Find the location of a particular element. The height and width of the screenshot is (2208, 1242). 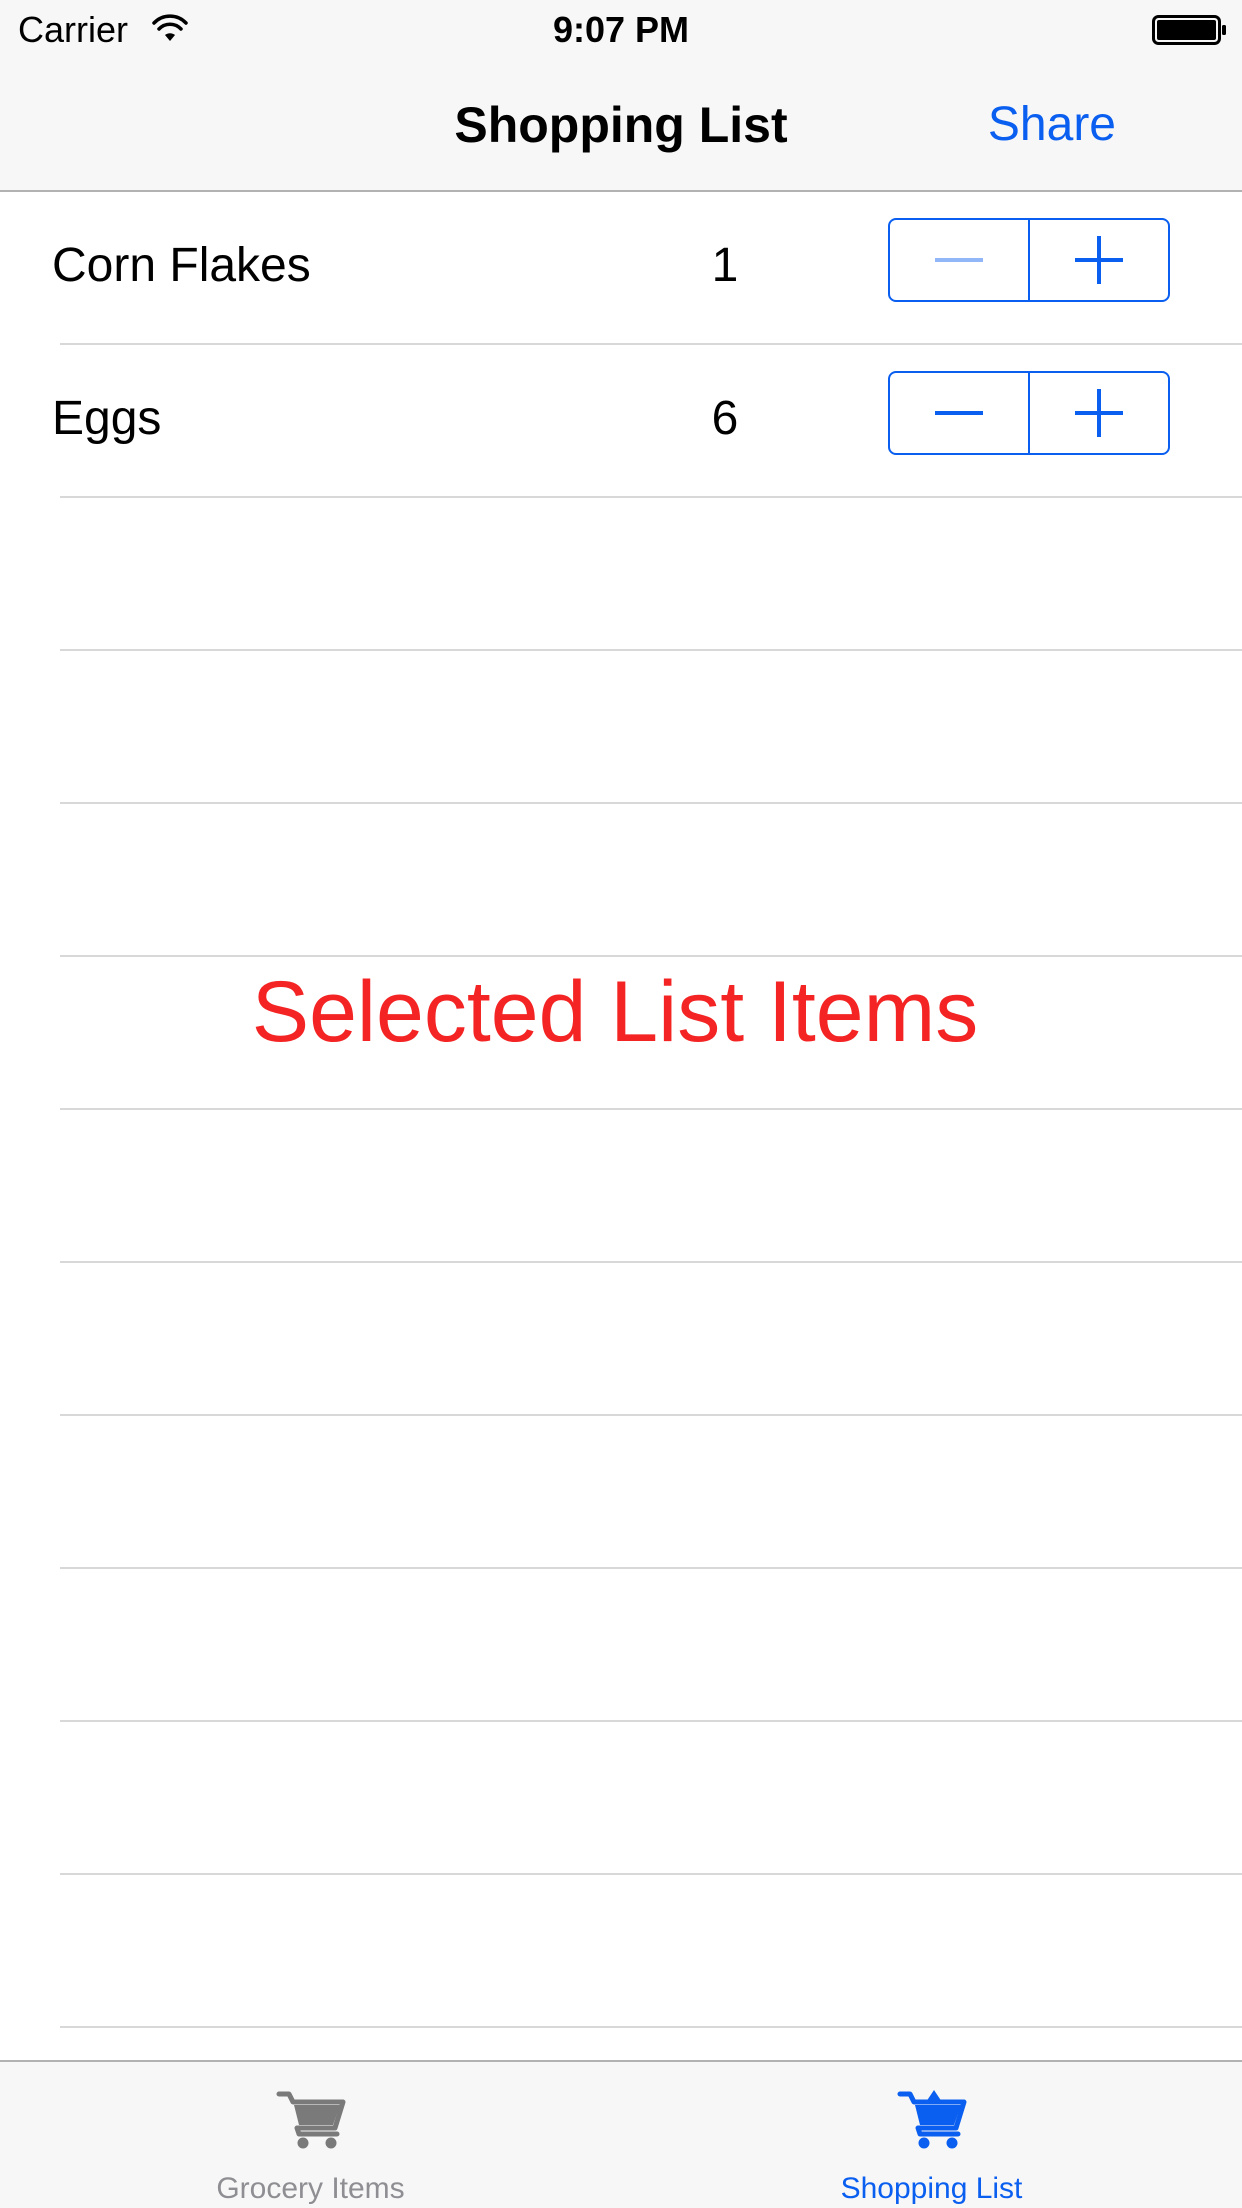

battery-full-icon is located at coordinates (1189, 30).